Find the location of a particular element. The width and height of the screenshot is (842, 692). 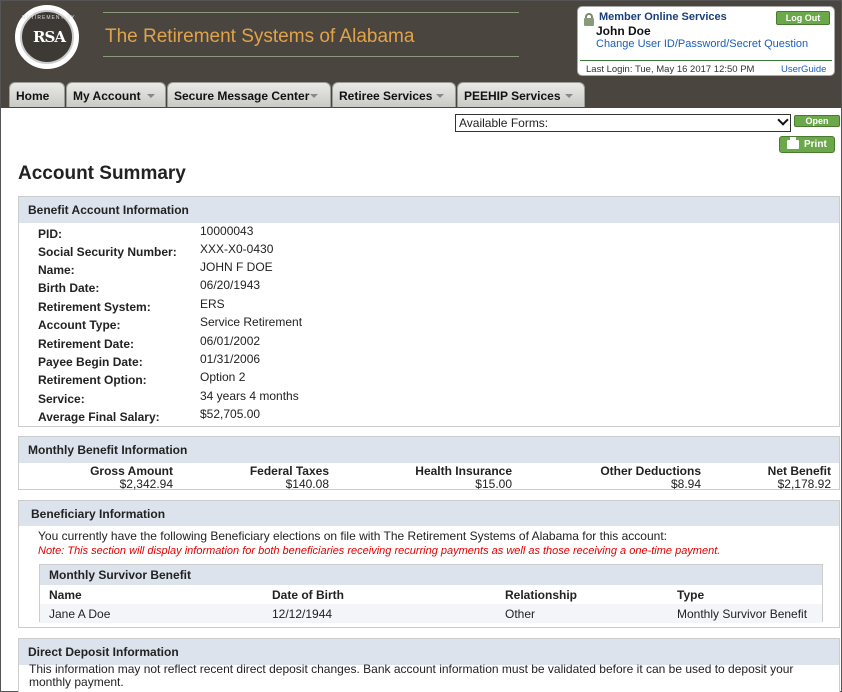

health-insurance-value: $15.00 is located at coordinates (493, 484).